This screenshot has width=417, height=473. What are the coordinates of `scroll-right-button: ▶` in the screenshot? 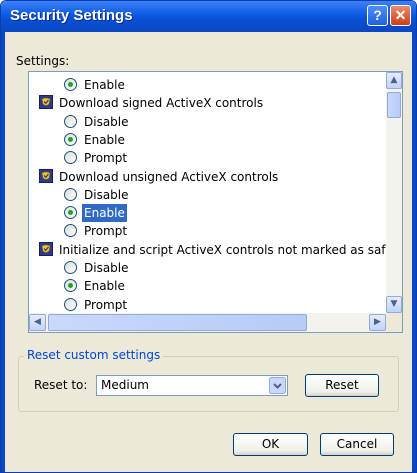 It's located at (377, 322).